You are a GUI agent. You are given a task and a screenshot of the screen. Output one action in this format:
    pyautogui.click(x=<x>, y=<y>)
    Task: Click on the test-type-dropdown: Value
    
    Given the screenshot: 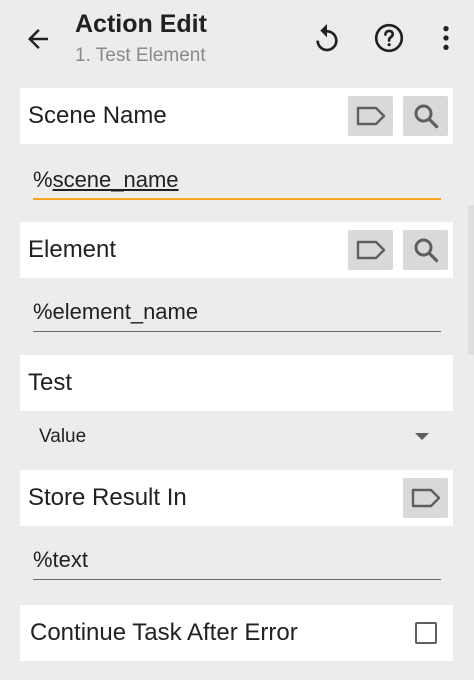 What is the action you would take?
    pyautogui.click(x=237, y=438)
    